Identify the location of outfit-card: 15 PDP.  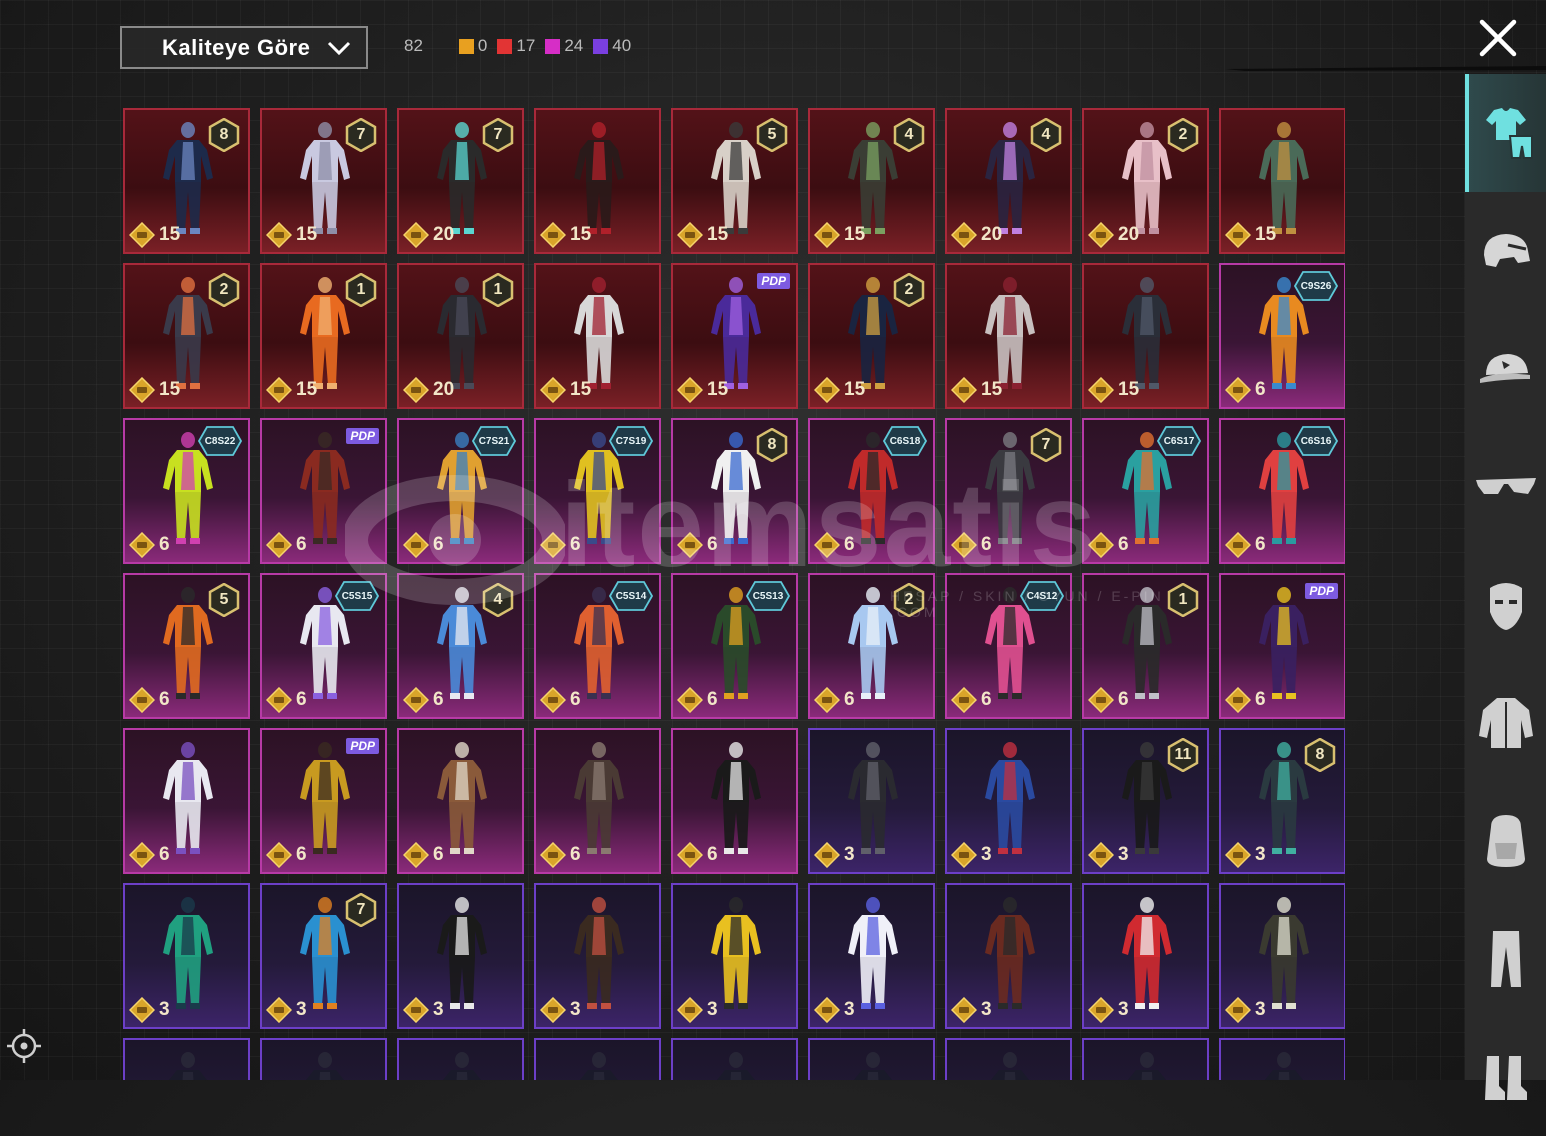
(734, 336).